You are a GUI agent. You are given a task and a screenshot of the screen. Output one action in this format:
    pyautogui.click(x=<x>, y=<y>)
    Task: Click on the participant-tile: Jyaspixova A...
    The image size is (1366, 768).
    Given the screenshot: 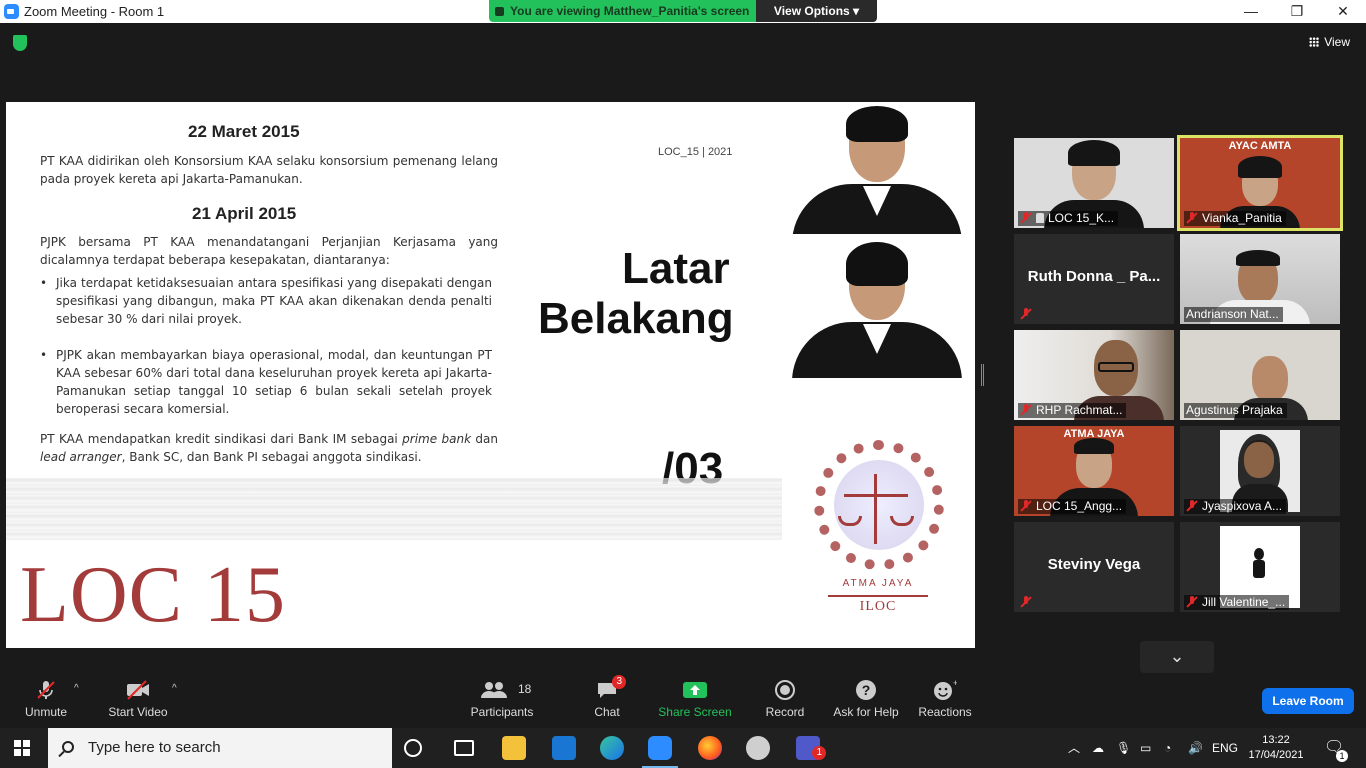 What is the action you would take?
    pyautogui.click(x=1260, y=471)
    